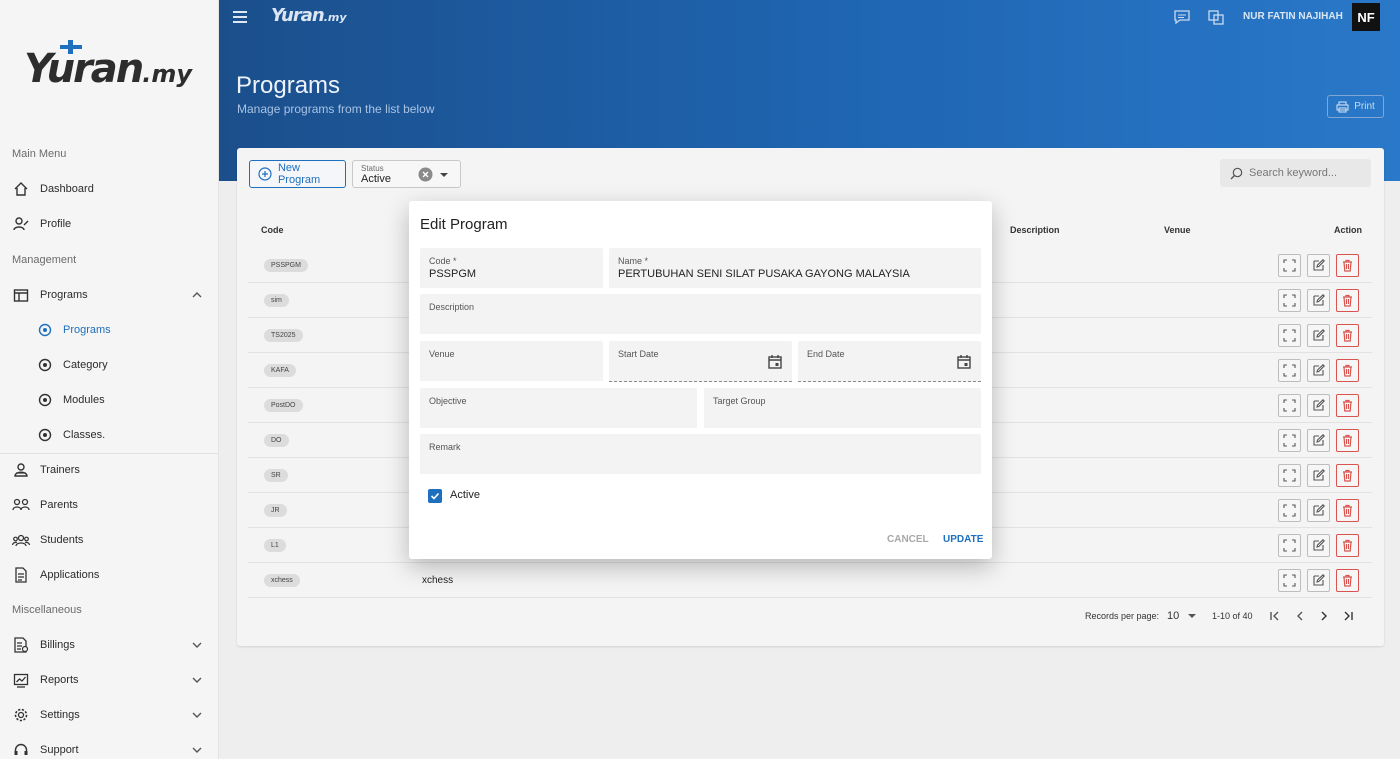 This screenshot has width=1400, height=759. I want to click on sidebar-item-billings: Billings, so click(109, 645).